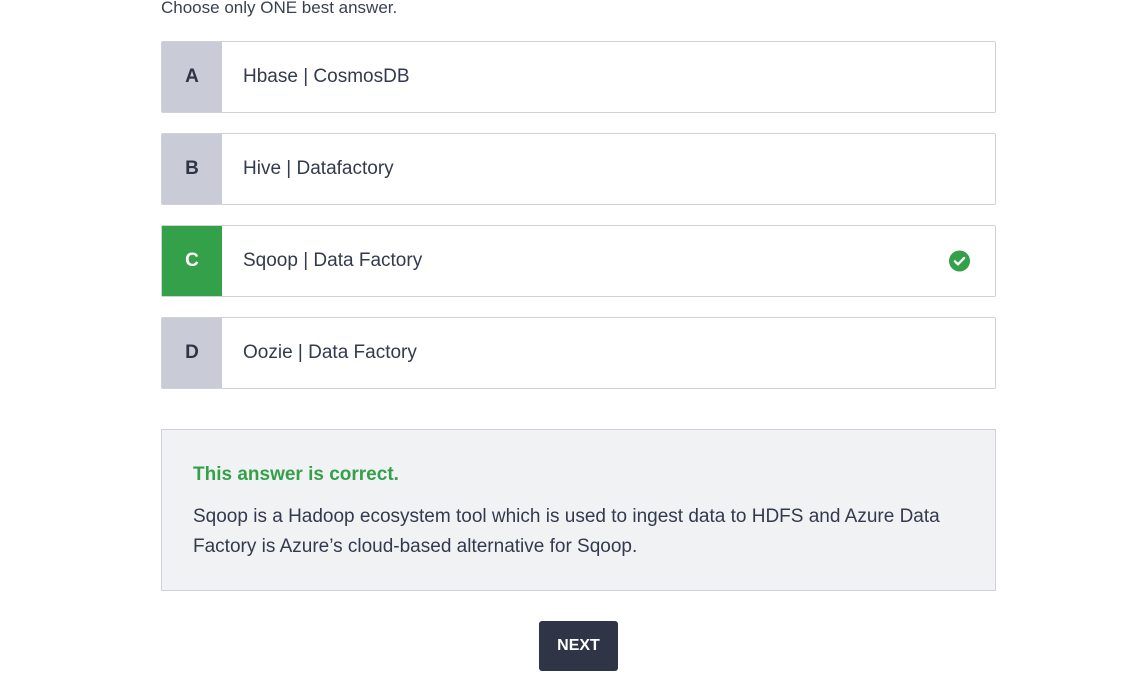 Image resolution: width=1136 pixels, height=688 pixels. Describe the element at coordinates (296, 474) in the screenshot. I see `feedback-verdict: This answer is correct.` at that location.